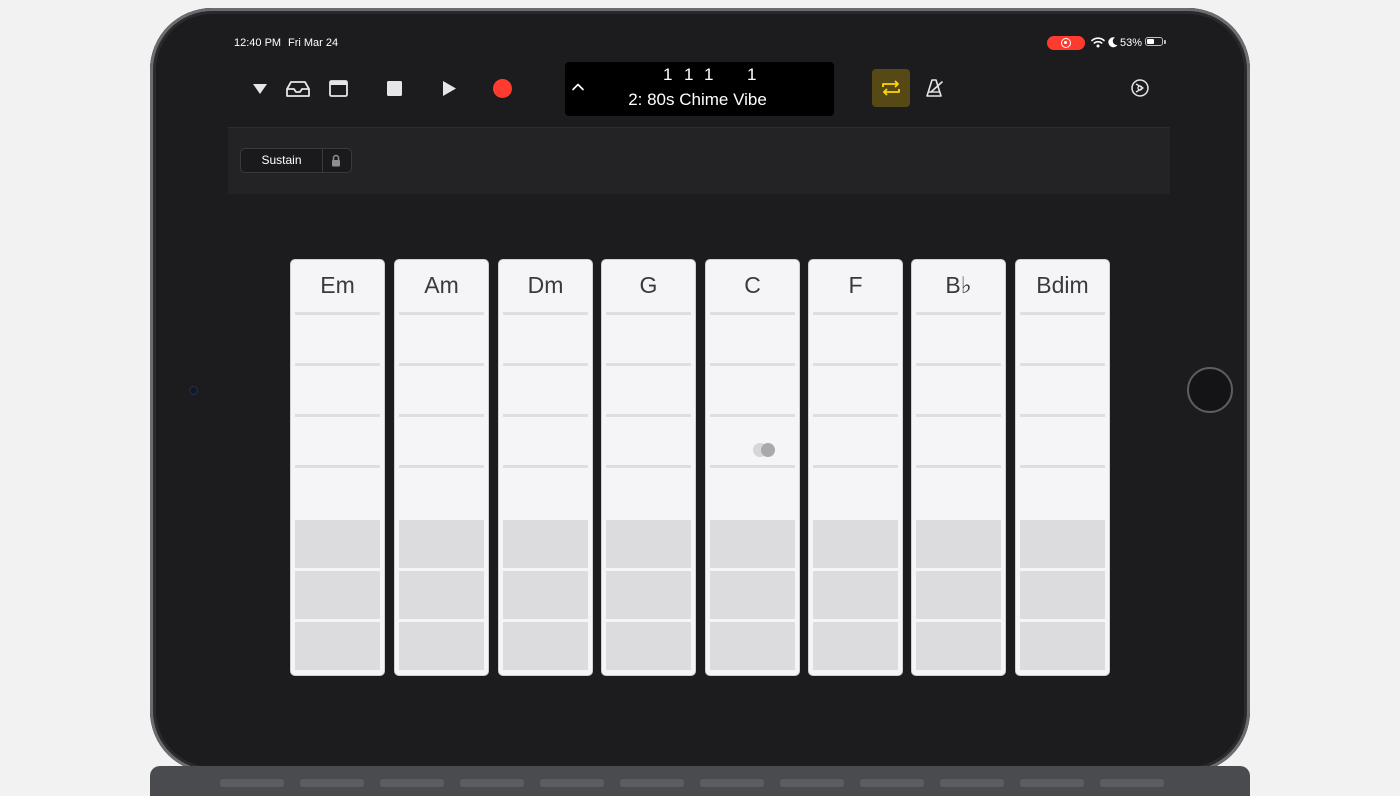  I want to click on track-menu-icon, so click(260, 89).